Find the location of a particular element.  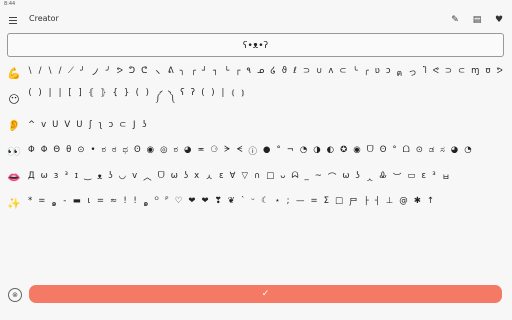

component-option: | is located at coordinates (60, 99).